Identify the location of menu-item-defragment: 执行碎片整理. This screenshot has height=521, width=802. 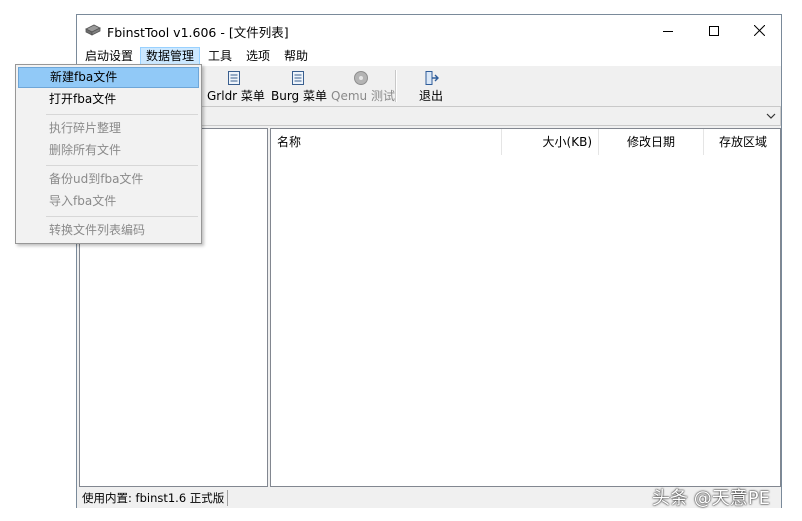
(108, 128).